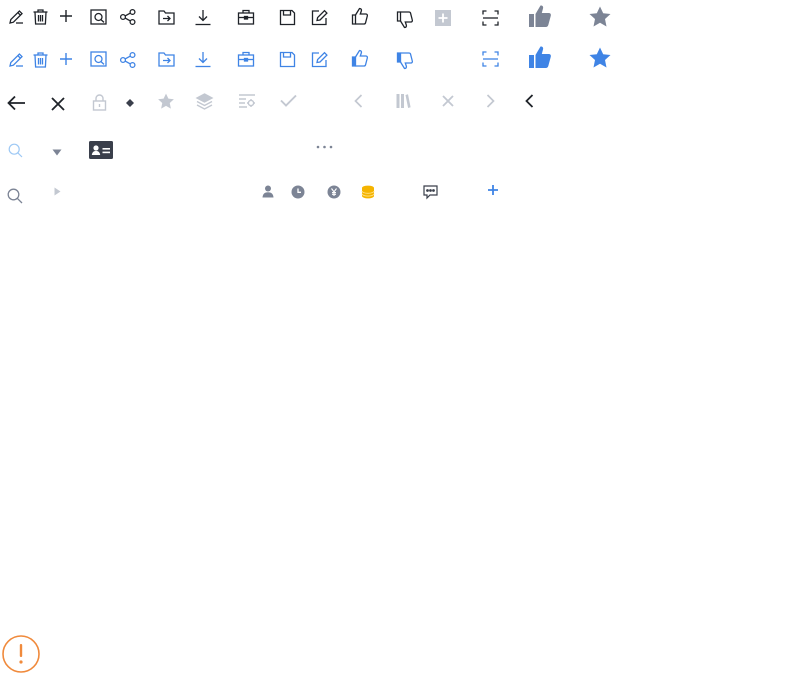 Image resolution: width=800 pixels, height=675 pixels. I want to click on library-icon, so click(403, 101).